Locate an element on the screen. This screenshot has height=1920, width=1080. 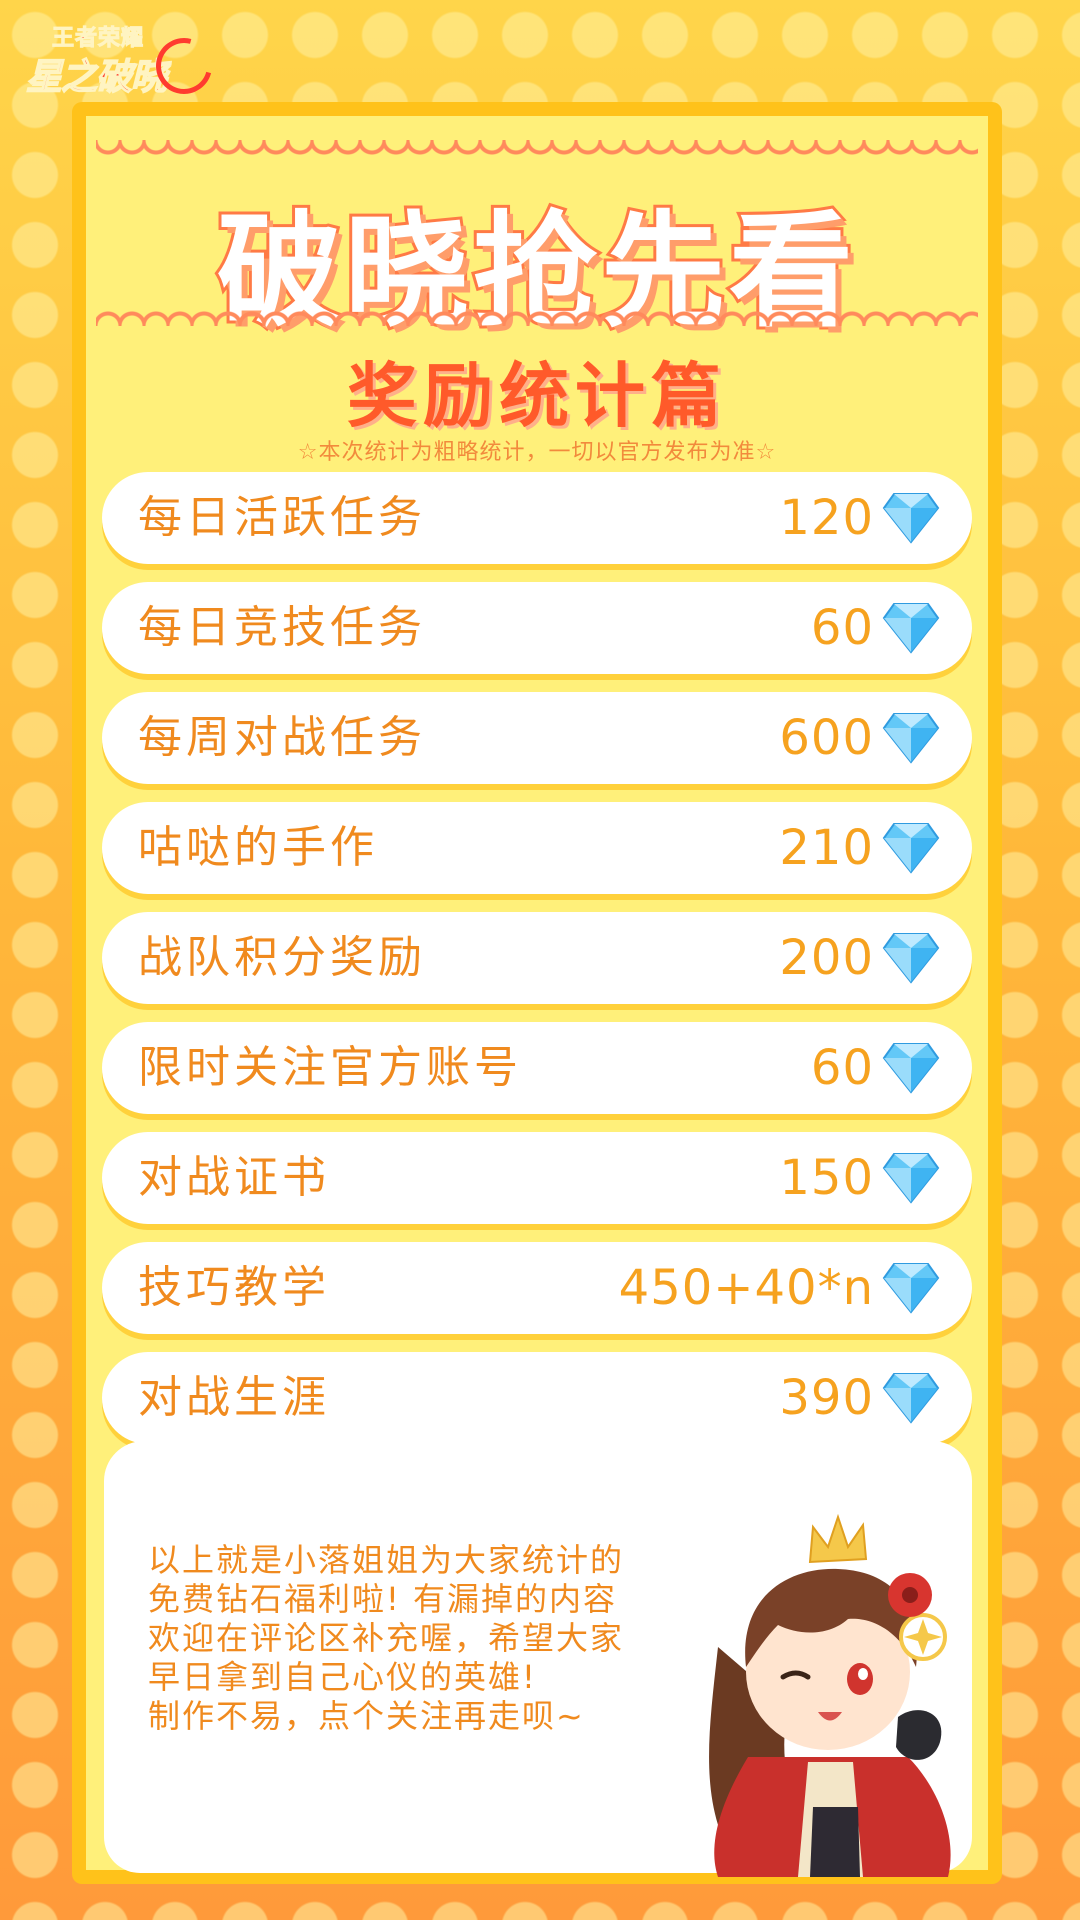
character-mascot-icon is located at coordinates (830, 1695).